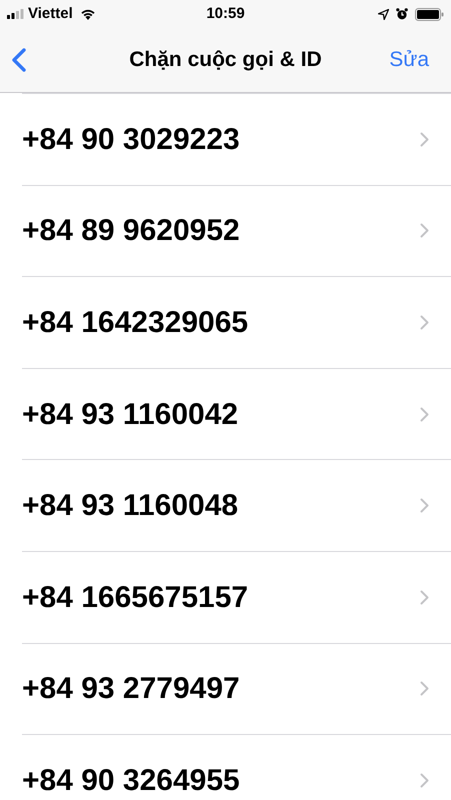  Describe the element at coordinates (130, 506) in the screenshot. I see `phone-number: +84 93 1160048` at that location.